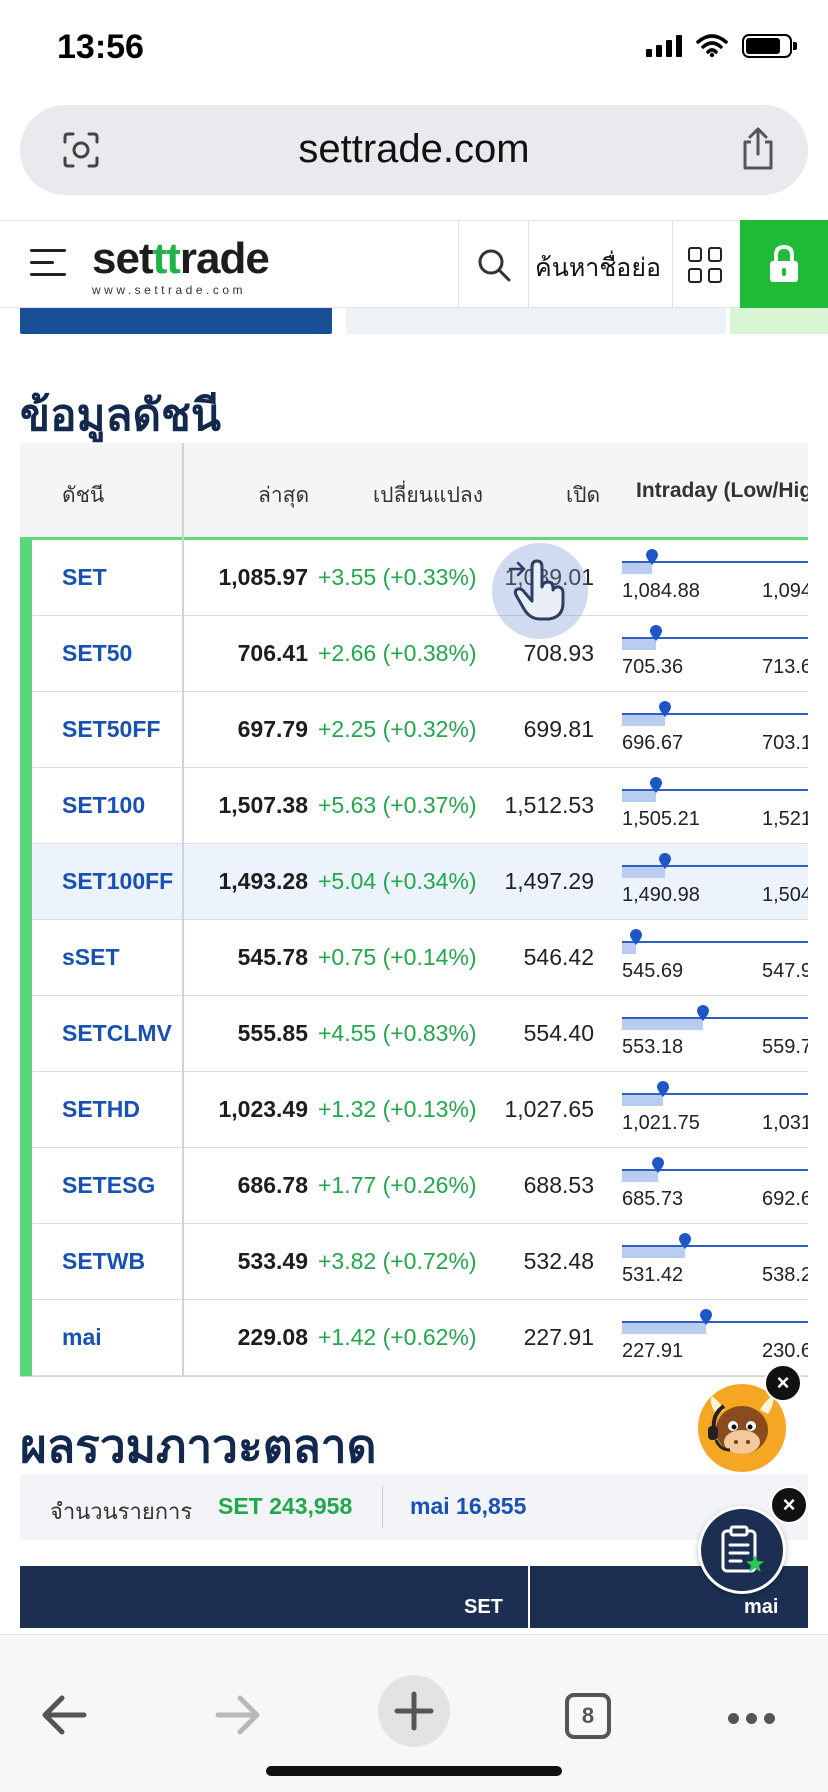 The image size is (828, 1792). Describe the element at coordinates (558, 1033) in the screenshot. I see `open-value: 554.40` at that location.